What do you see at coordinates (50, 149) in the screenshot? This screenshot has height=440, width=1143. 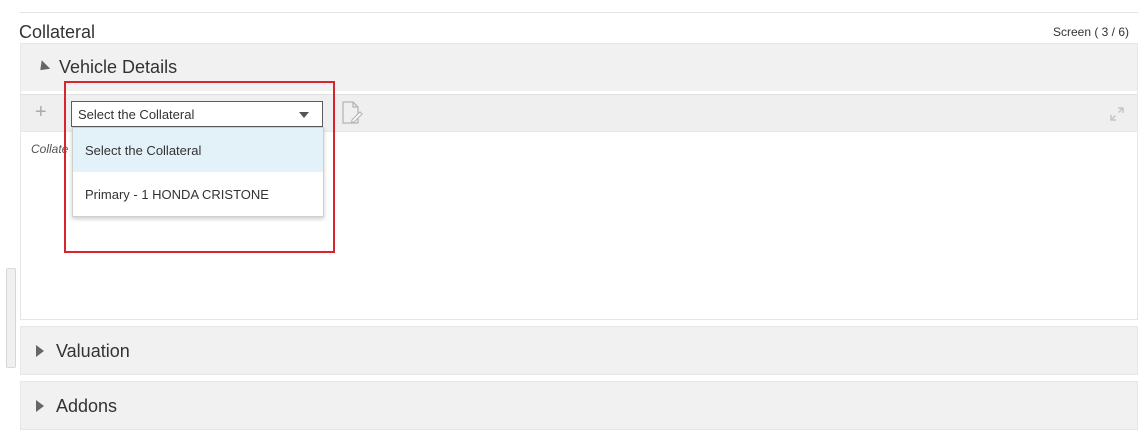 I see `collateral-field-label: Collate` at bounding box center [50, 149].